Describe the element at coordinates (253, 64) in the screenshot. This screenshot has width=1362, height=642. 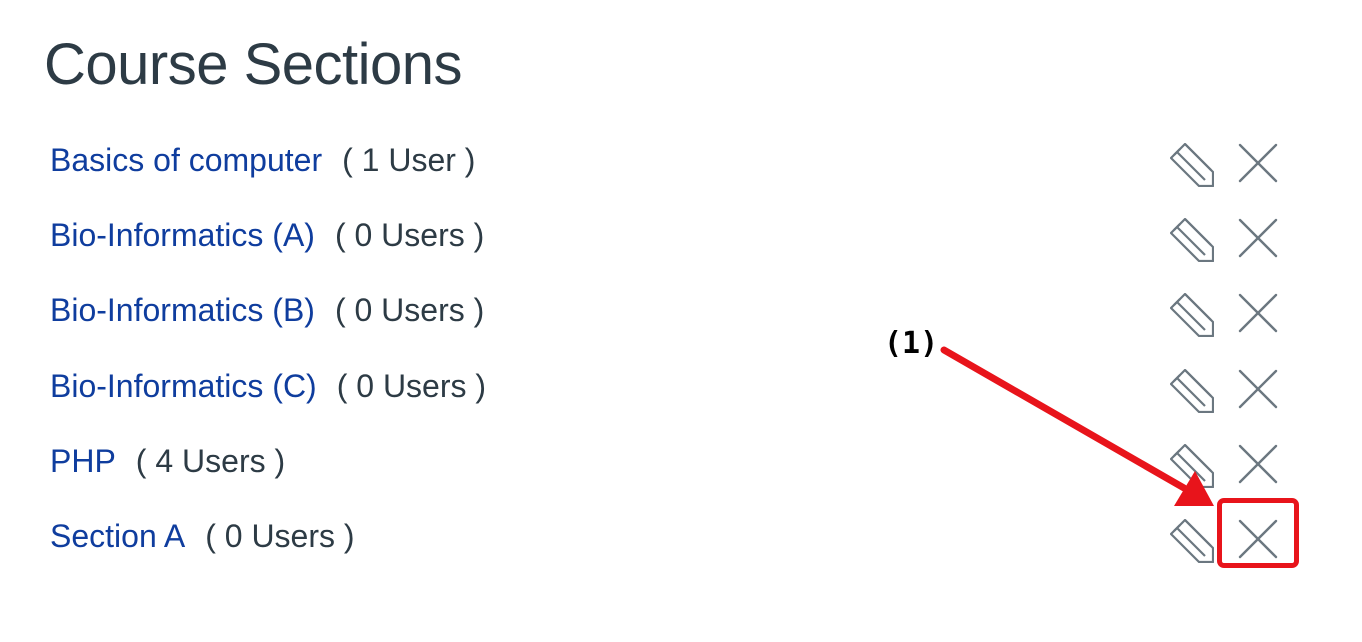
I see `page-title: Course Sections` at that location.